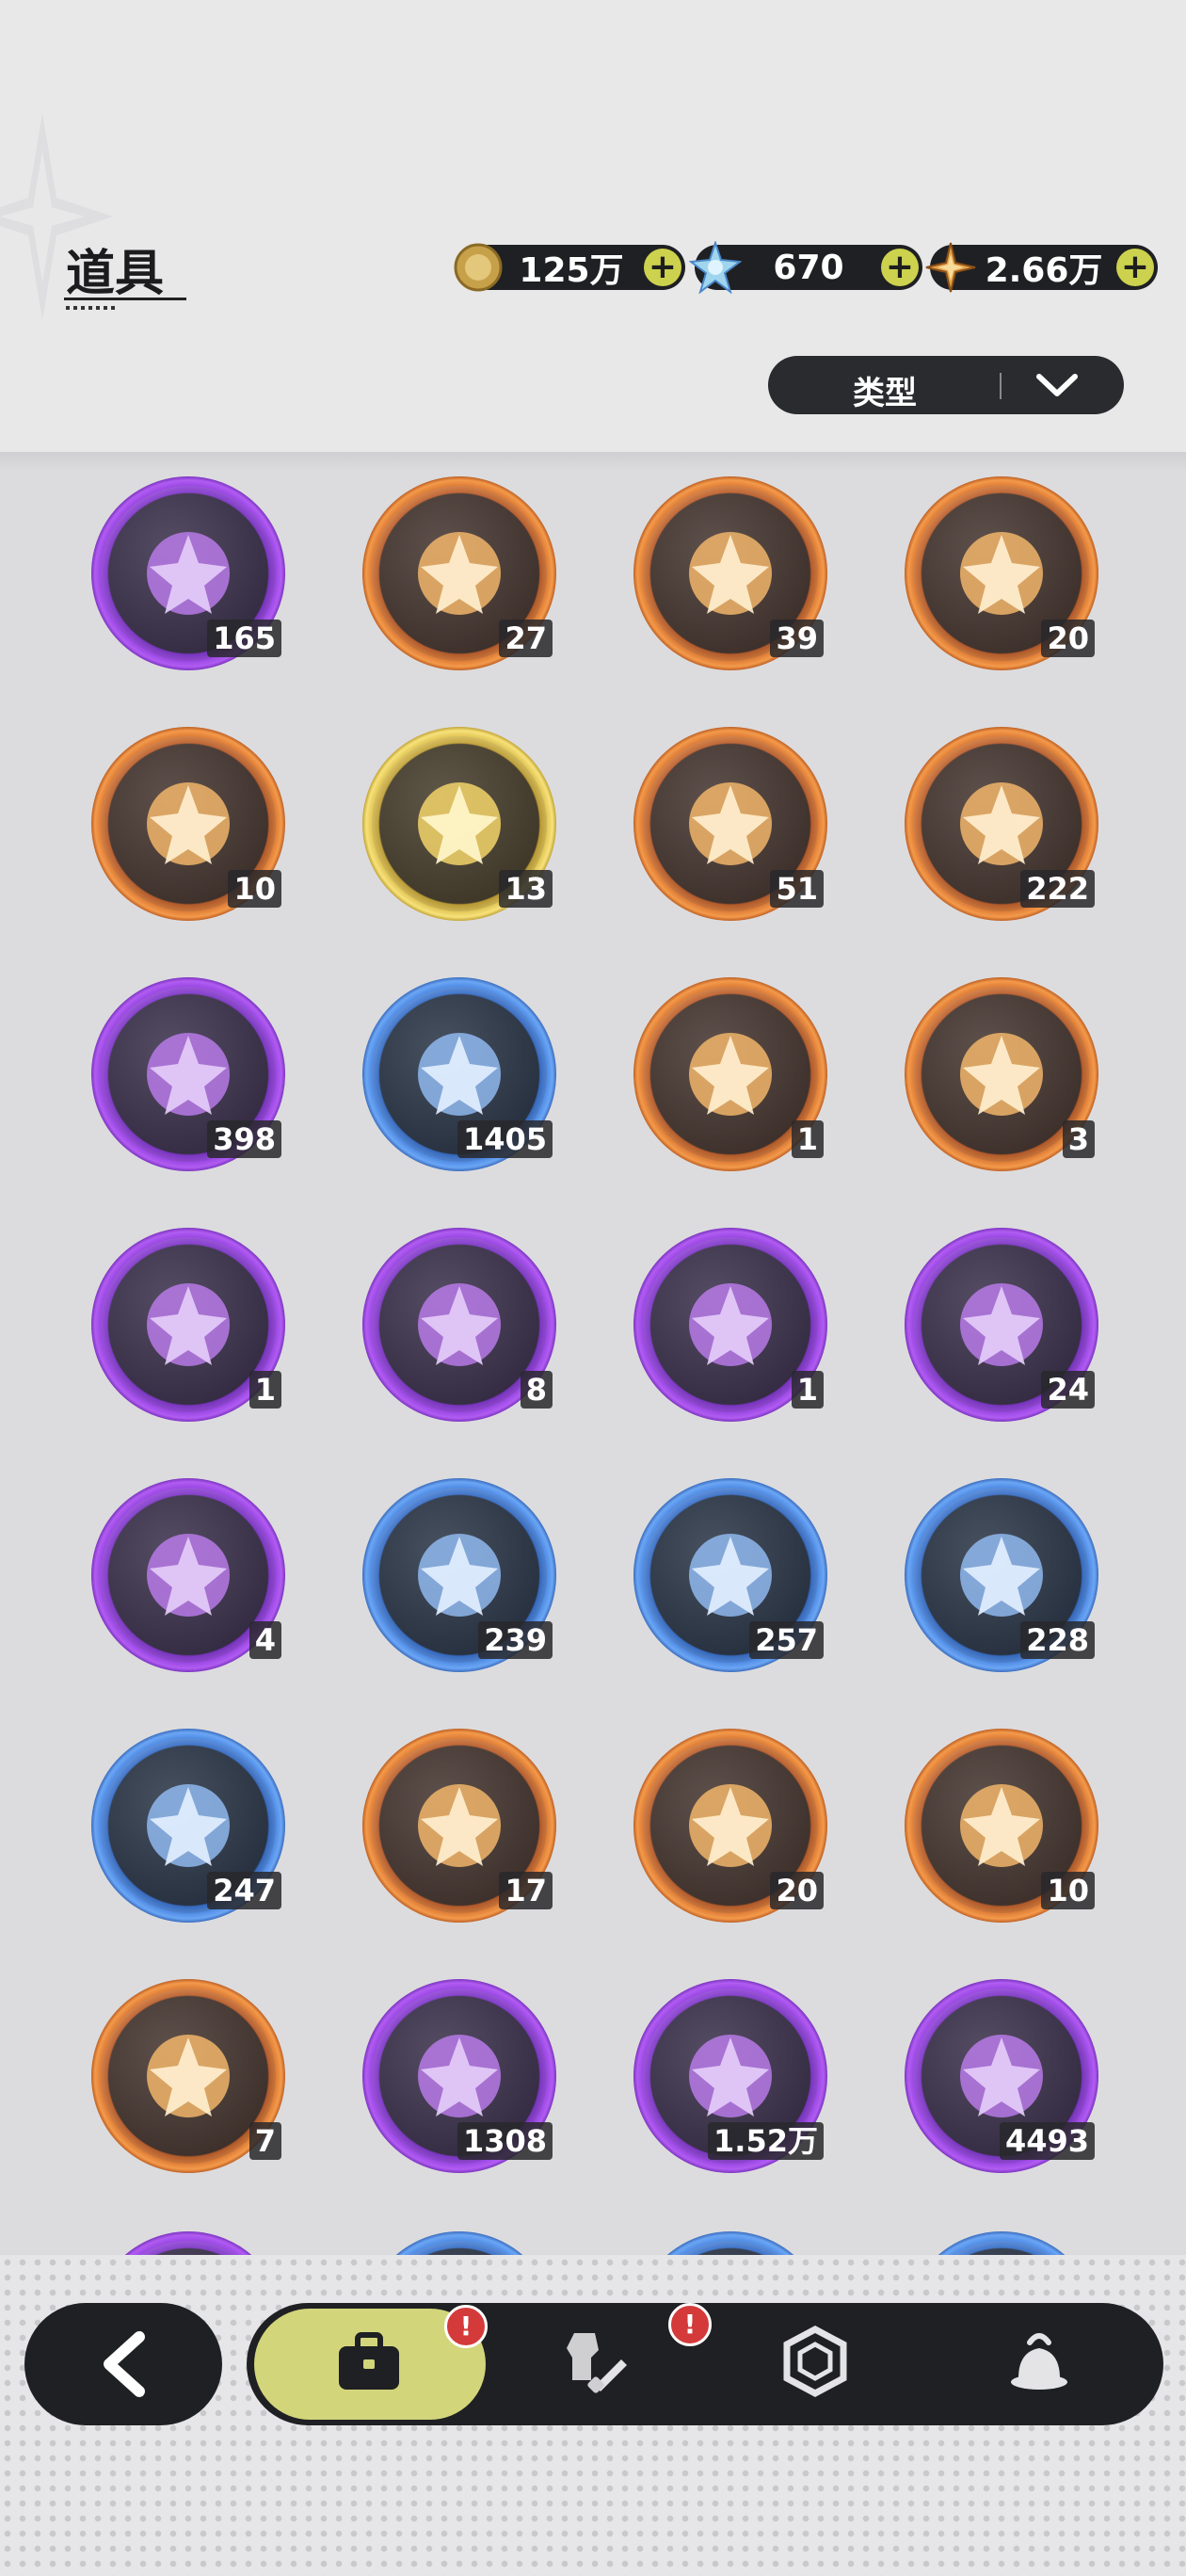 This screenshot has width=1186, height=2576. What do you see at coordinates (766, 2141) in the screenshot?
I see `item-count: 1.52万` at bounding box center [766, 2141].